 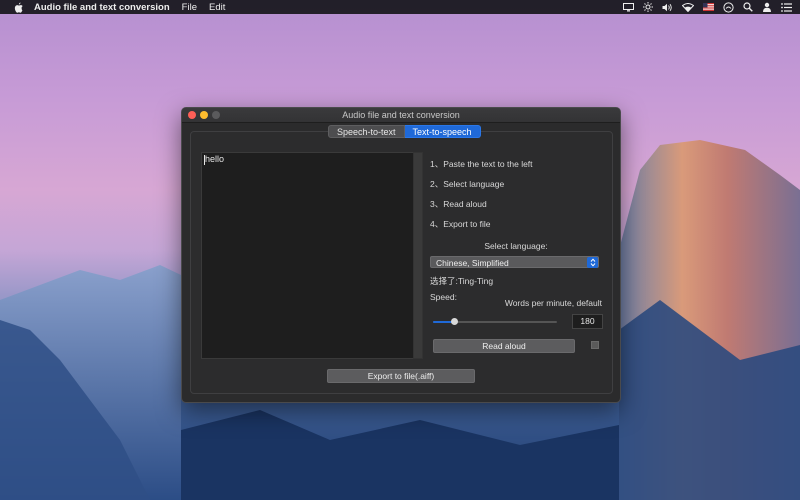 What do you see at coordinates (667, 7) in the screenshot?
I see `volume-icon` at bounding box center [667, 7].